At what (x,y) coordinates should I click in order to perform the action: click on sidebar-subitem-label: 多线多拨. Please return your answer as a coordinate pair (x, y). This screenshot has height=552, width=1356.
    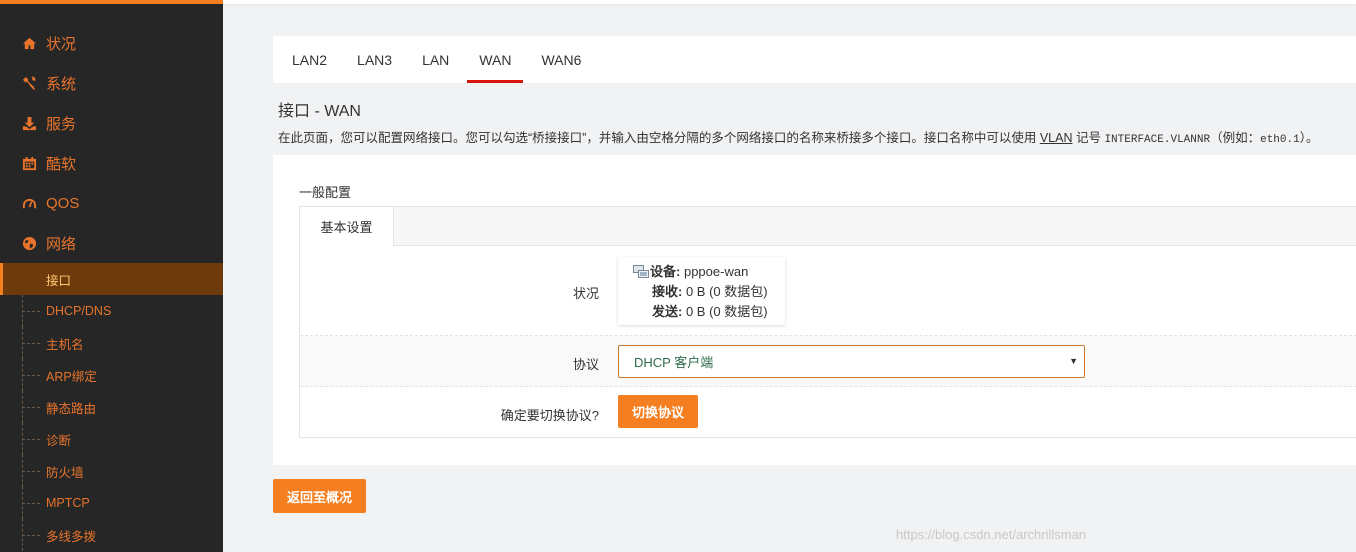
    Looking at the image, I should click on (71, 536).